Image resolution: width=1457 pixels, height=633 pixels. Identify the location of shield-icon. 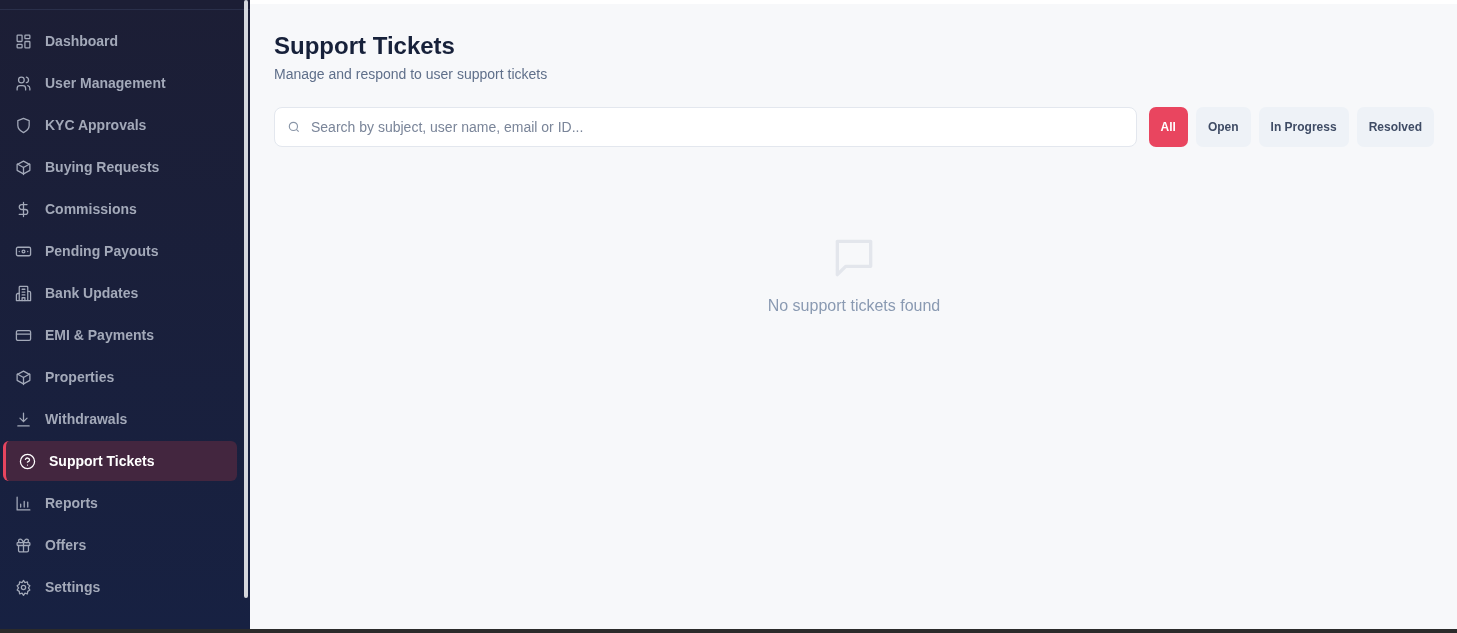
(23, 125).